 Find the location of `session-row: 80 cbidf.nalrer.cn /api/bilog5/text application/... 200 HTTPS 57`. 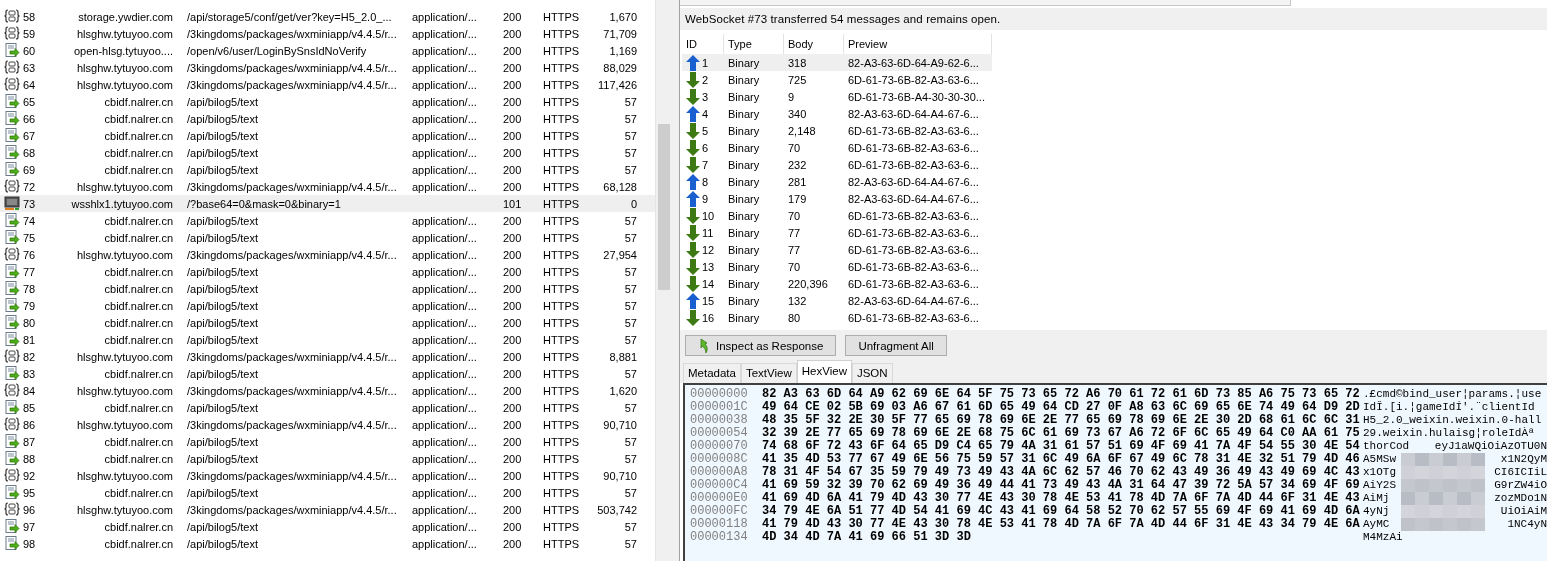

session-row: 80 cbidf.nalrer.cn /api/bilog5/text application/... 200 HTTPS 57 is located at coordinates (328, 322).